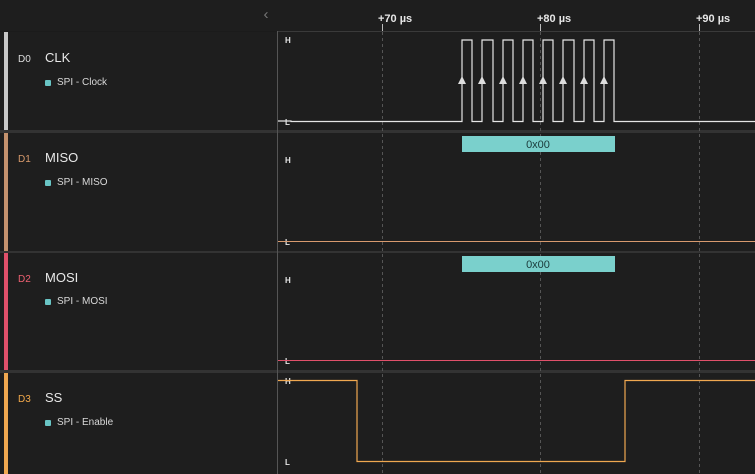 The image size is (755, 474). What do you see at coordinates (516, 81) in the screenshot?
I see `clk-waveform` at bounding box center [516, 81].